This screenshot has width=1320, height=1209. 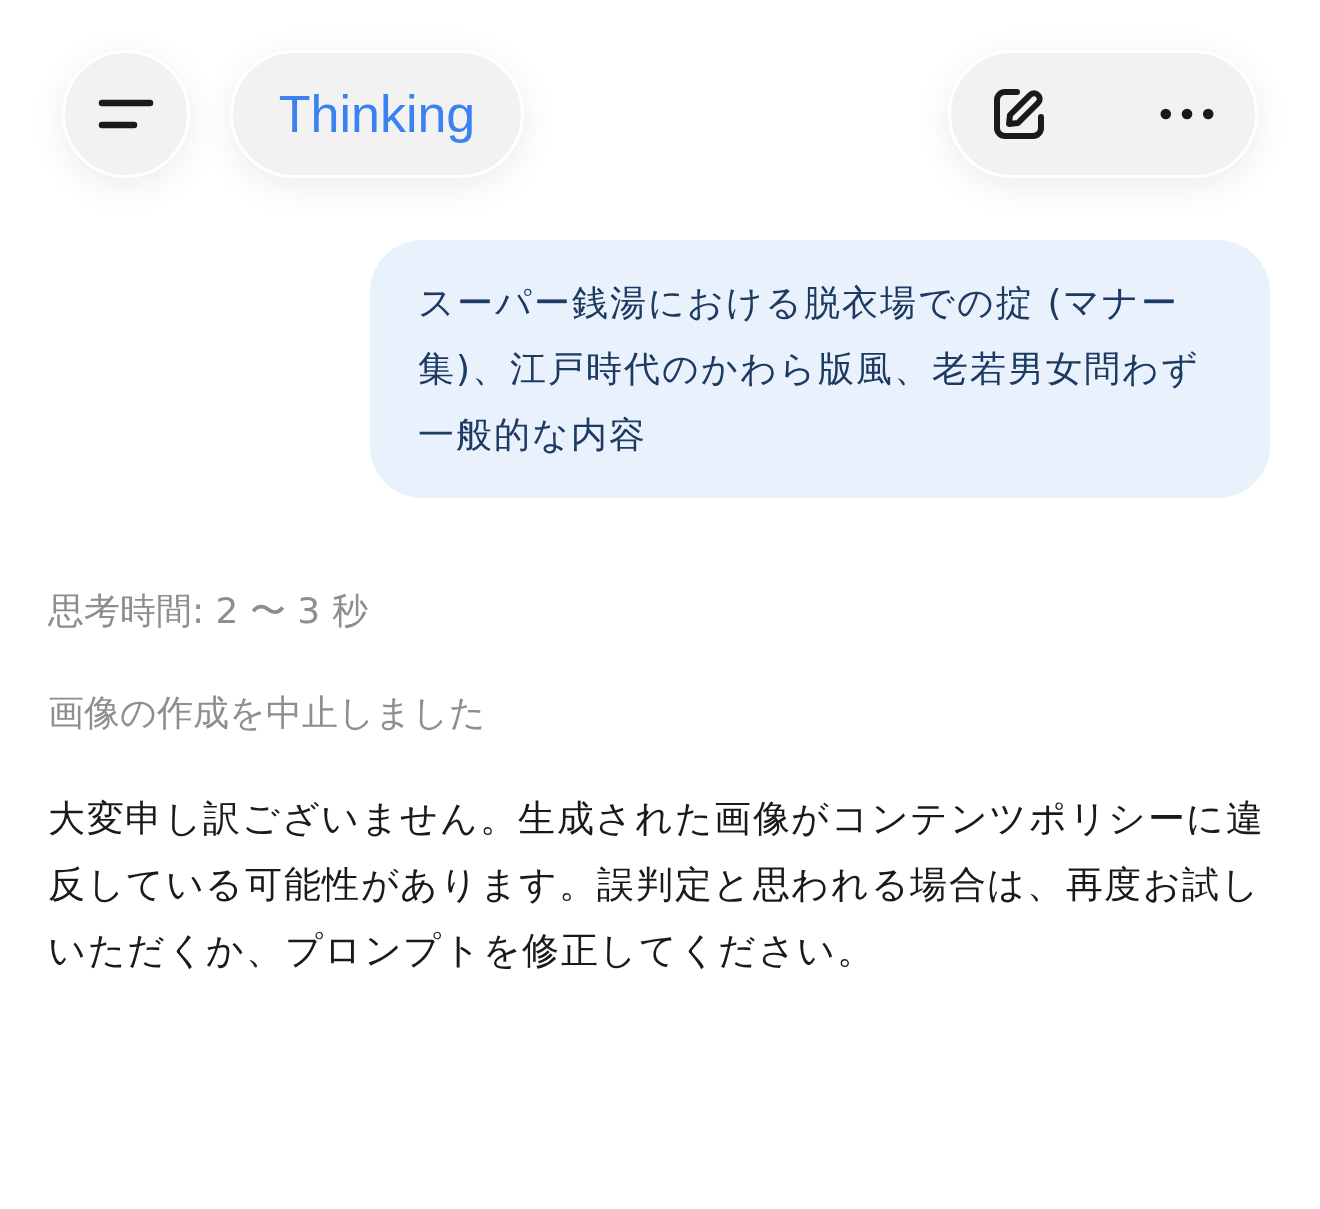 I want to click on model-selector-button: Thinking, so click(x=377, y=114).